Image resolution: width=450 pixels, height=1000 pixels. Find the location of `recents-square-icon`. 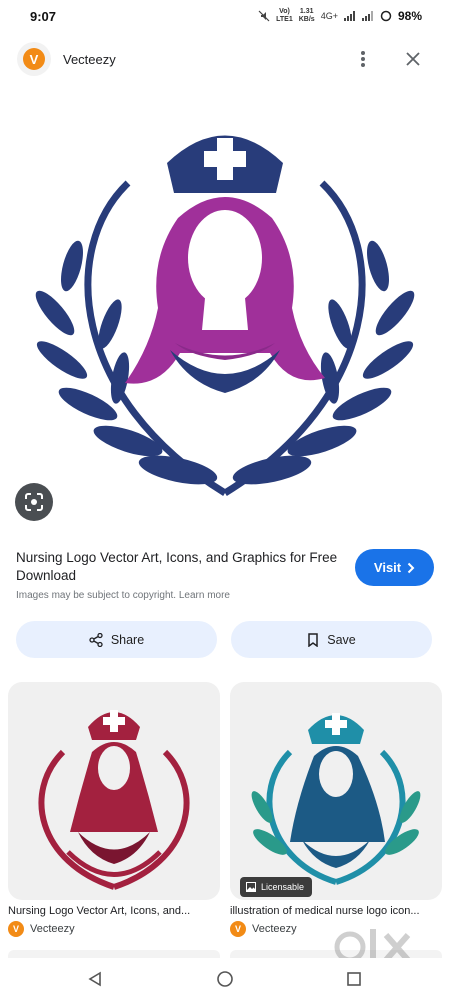

recents-square-icon is located at coordinates (354, 979).